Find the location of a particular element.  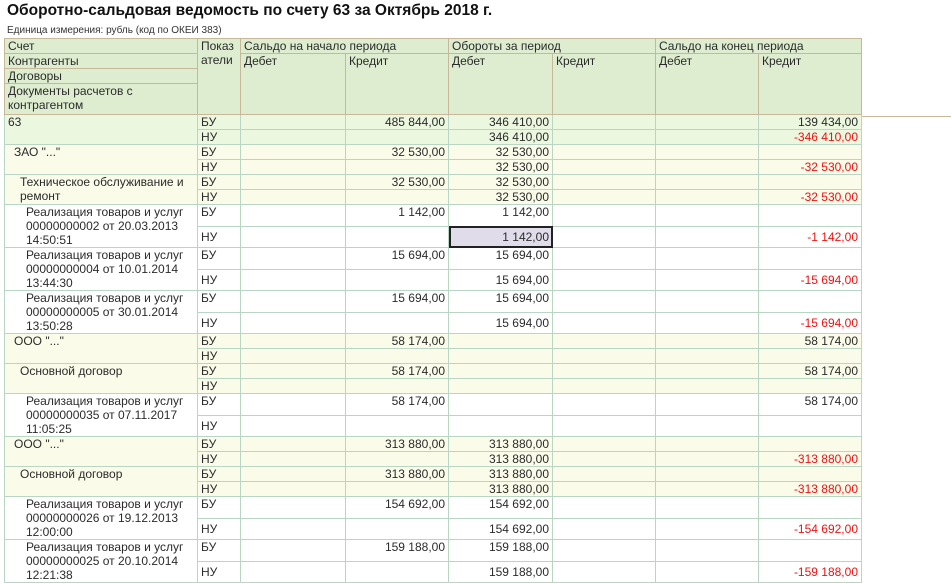

header-turnover: Обороты за период is located at coordinates (552, 46).